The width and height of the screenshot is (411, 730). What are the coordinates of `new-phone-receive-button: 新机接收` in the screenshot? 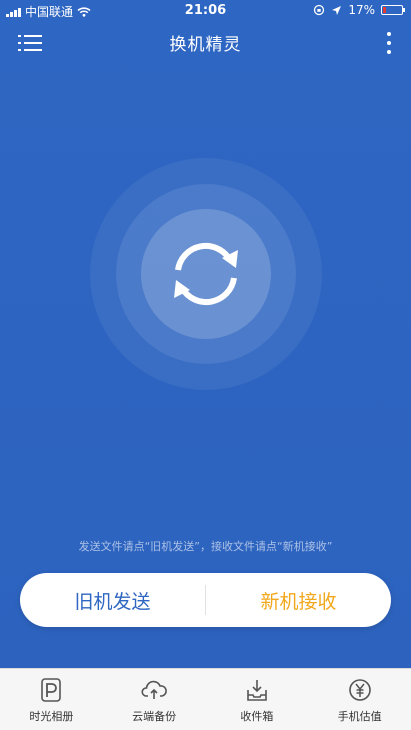 It's located at (298, 600).